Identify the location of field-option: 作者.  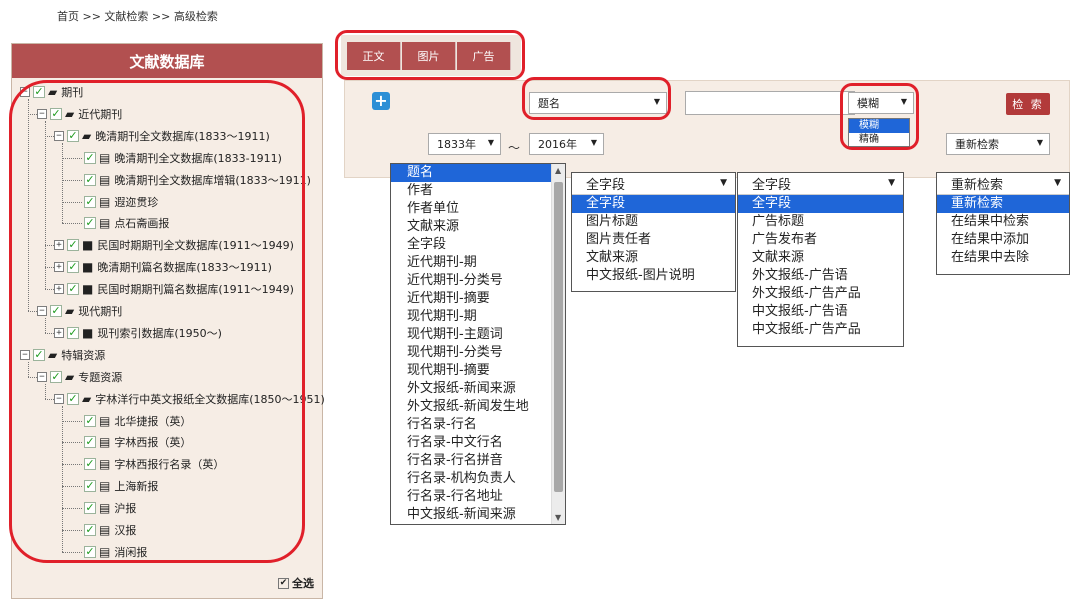
(478, 191).